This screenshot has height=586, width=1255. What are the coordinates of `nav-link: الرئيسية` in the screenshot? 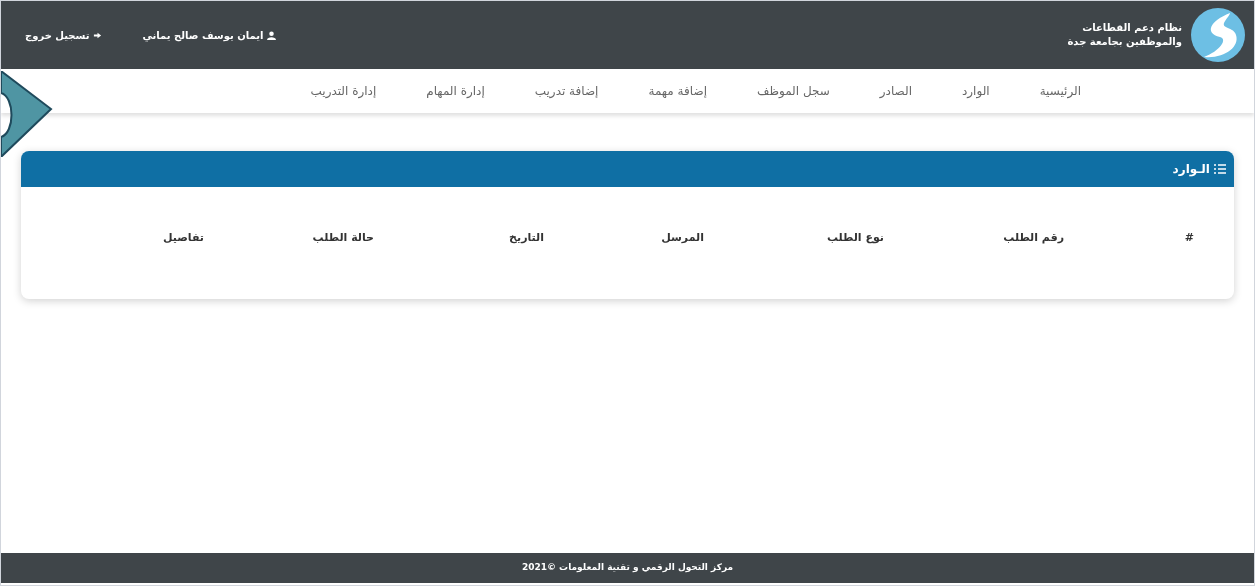 It's located at (1060, 91).